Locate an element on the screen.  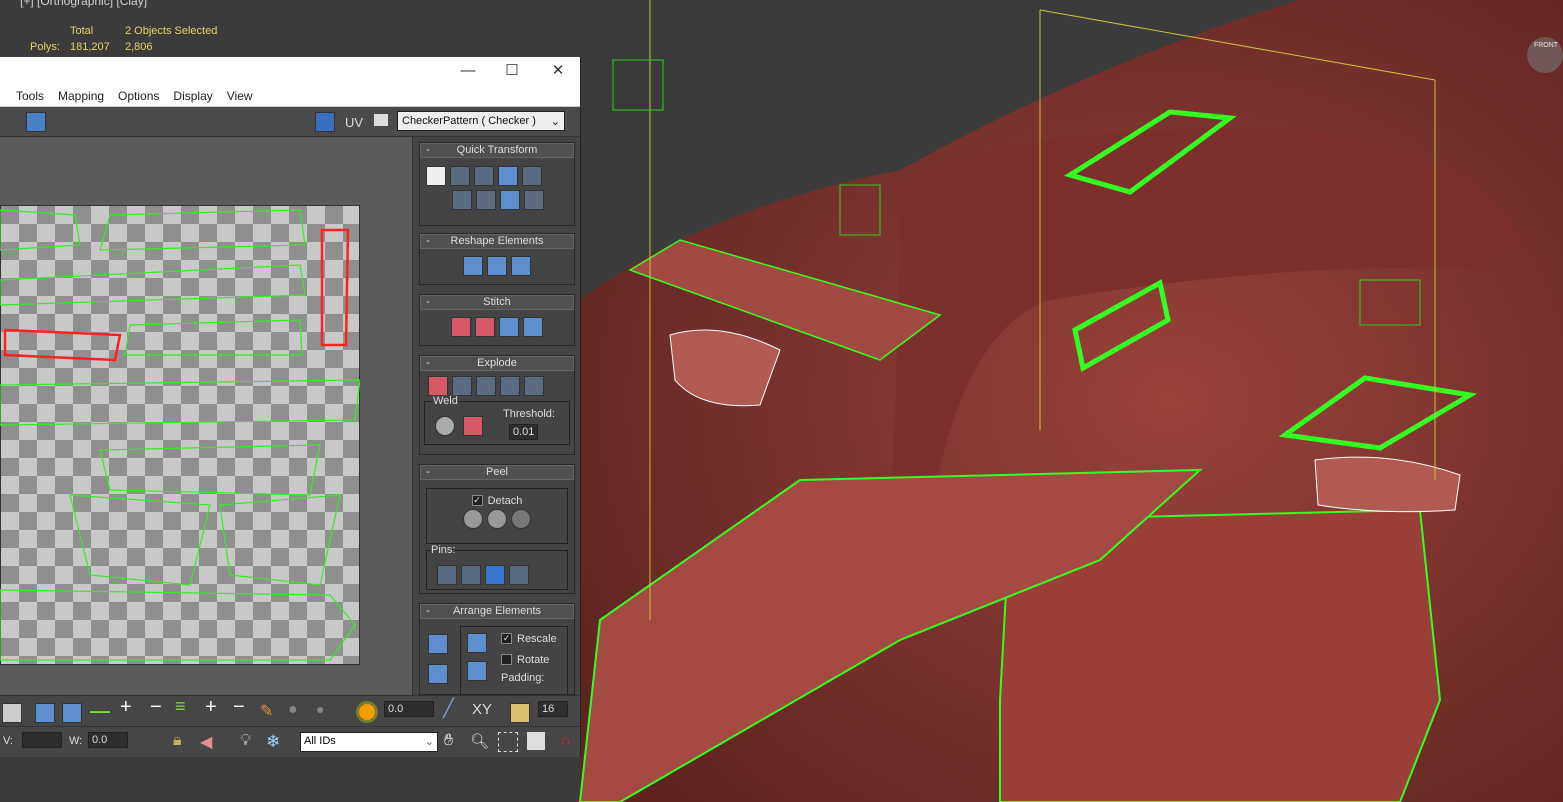
stitch-to-target-icon is located at coordinates (461, 327).